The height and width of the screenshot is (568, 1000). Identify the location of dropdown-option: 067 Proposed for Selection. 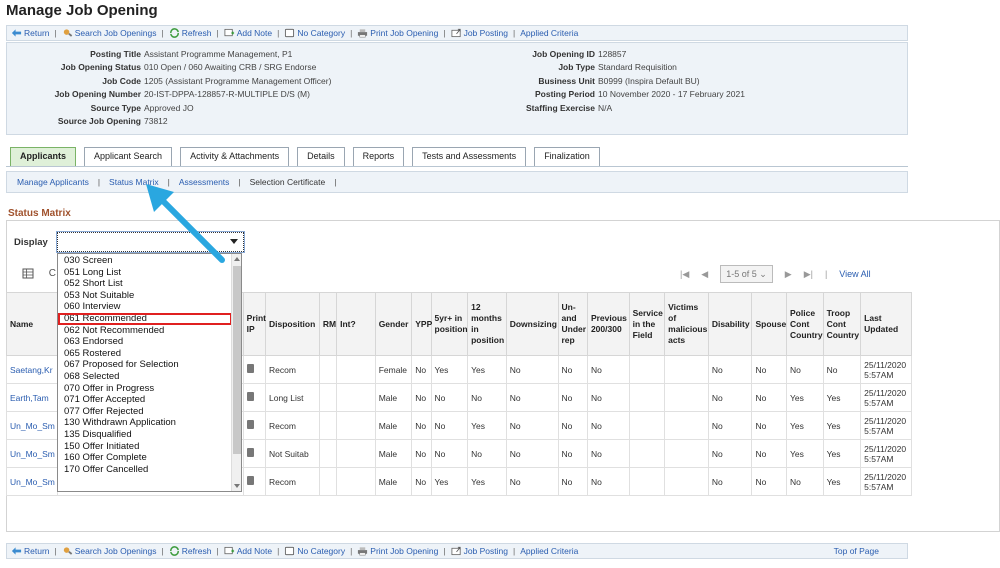
(145, 365).